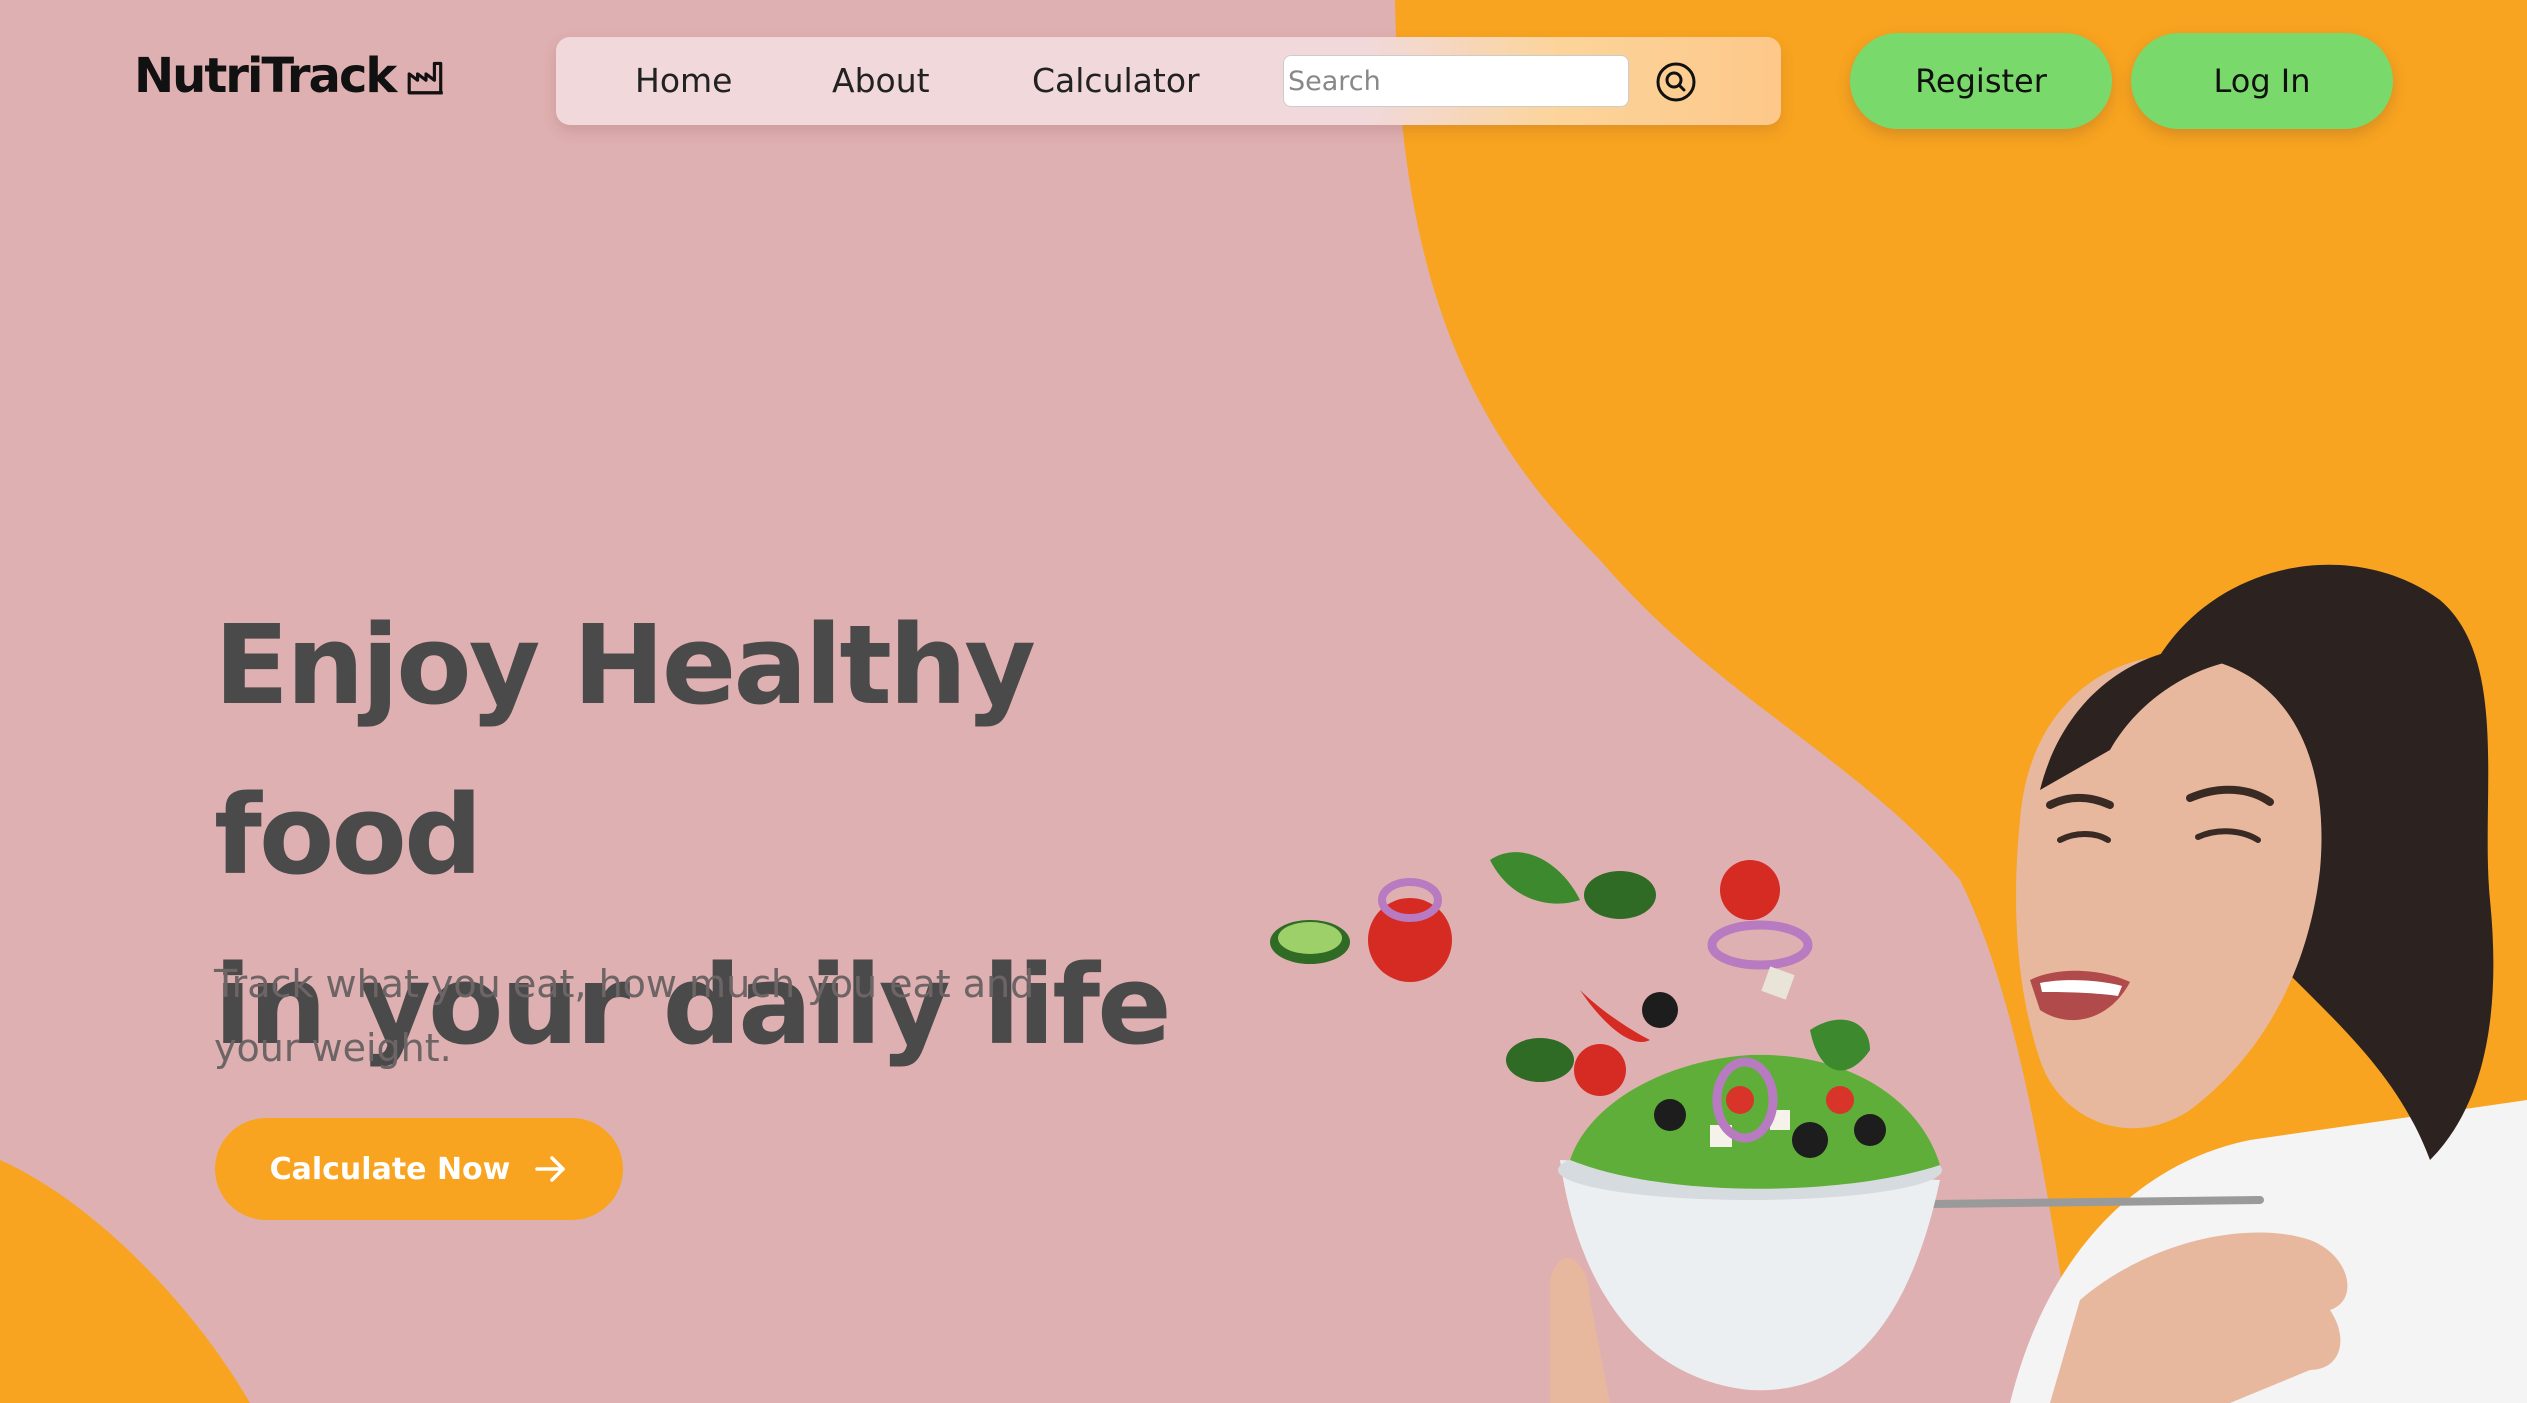 This screenshot has width=2527, height=1403. What do you see at coordinates (265, 76) in the screenshot?
I see `brand-name: NutriTrack` at bounding box center [265, 76].